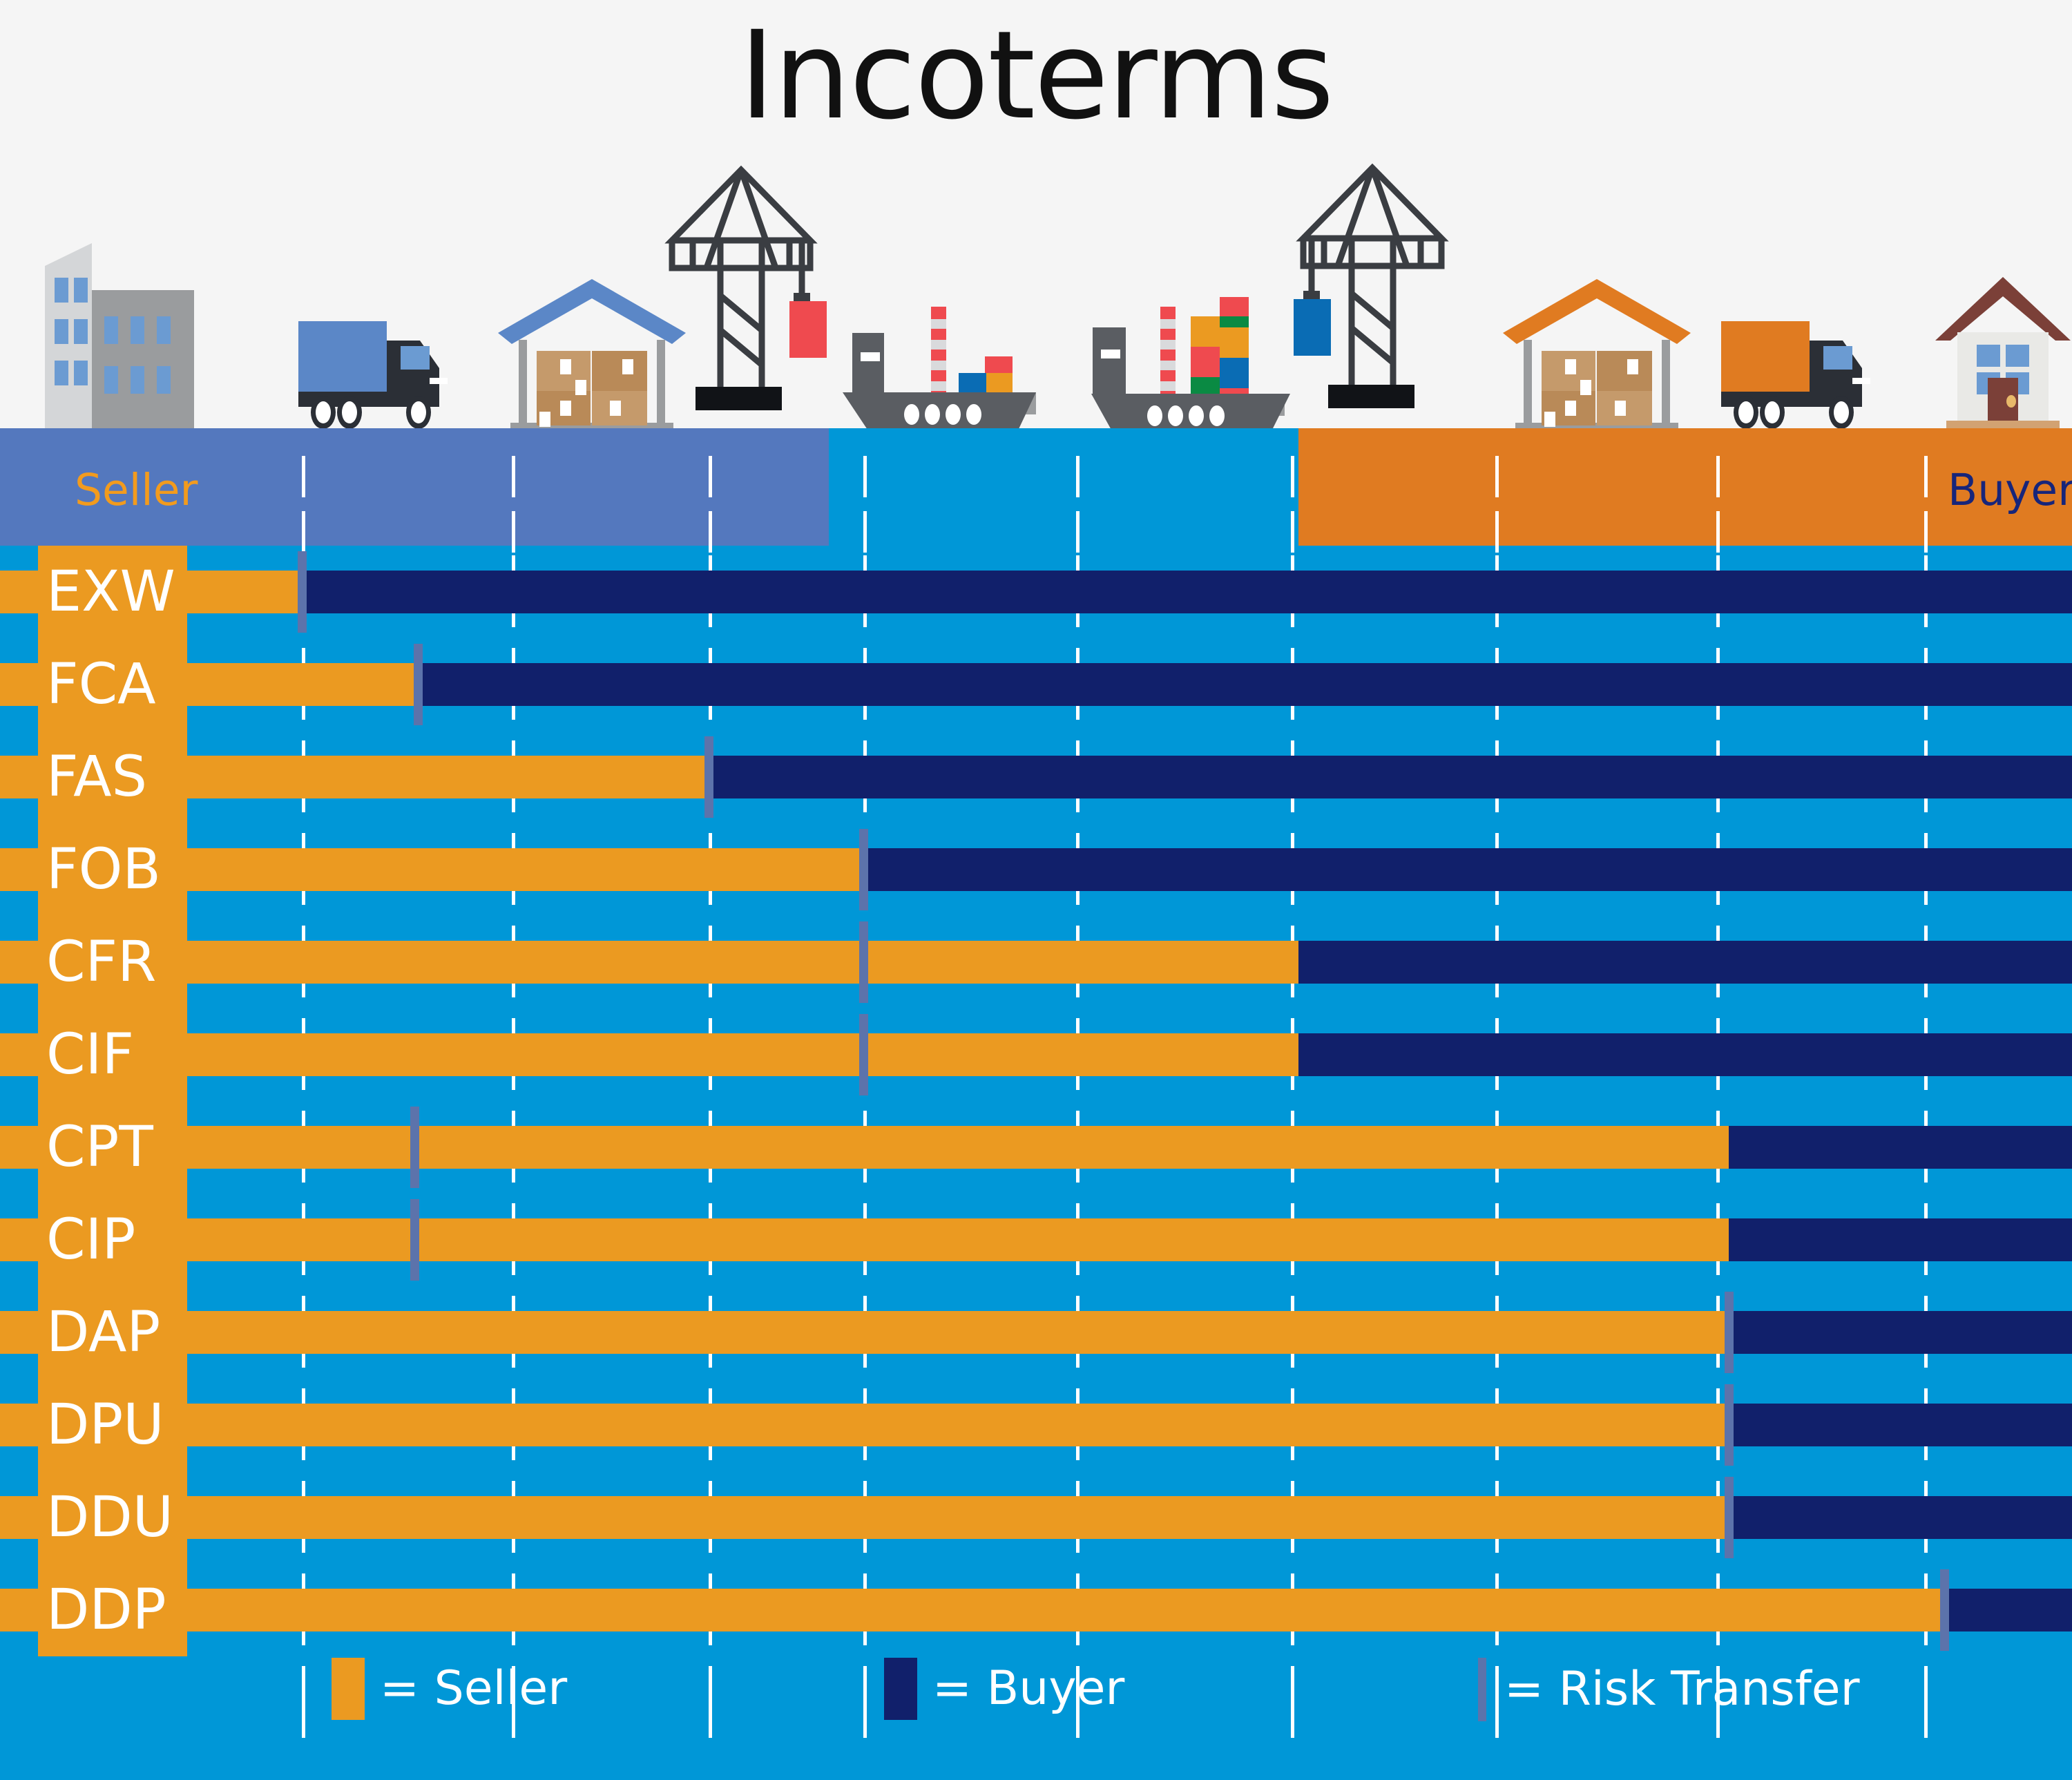  I want to click on incoterm-label-text: FCA, so click(101, 684).